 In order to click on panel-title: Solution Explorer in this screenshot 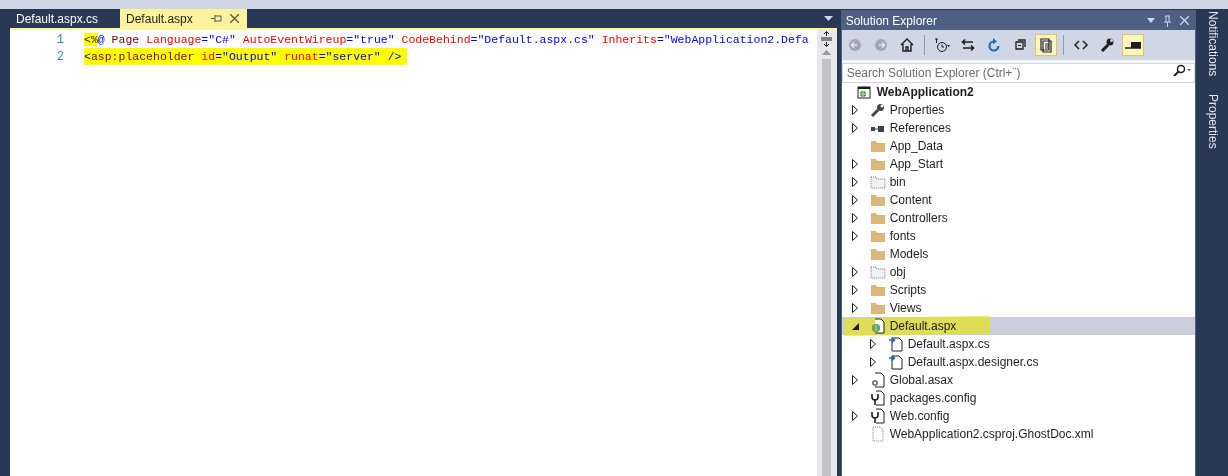, I will do `click(892, 21)`.